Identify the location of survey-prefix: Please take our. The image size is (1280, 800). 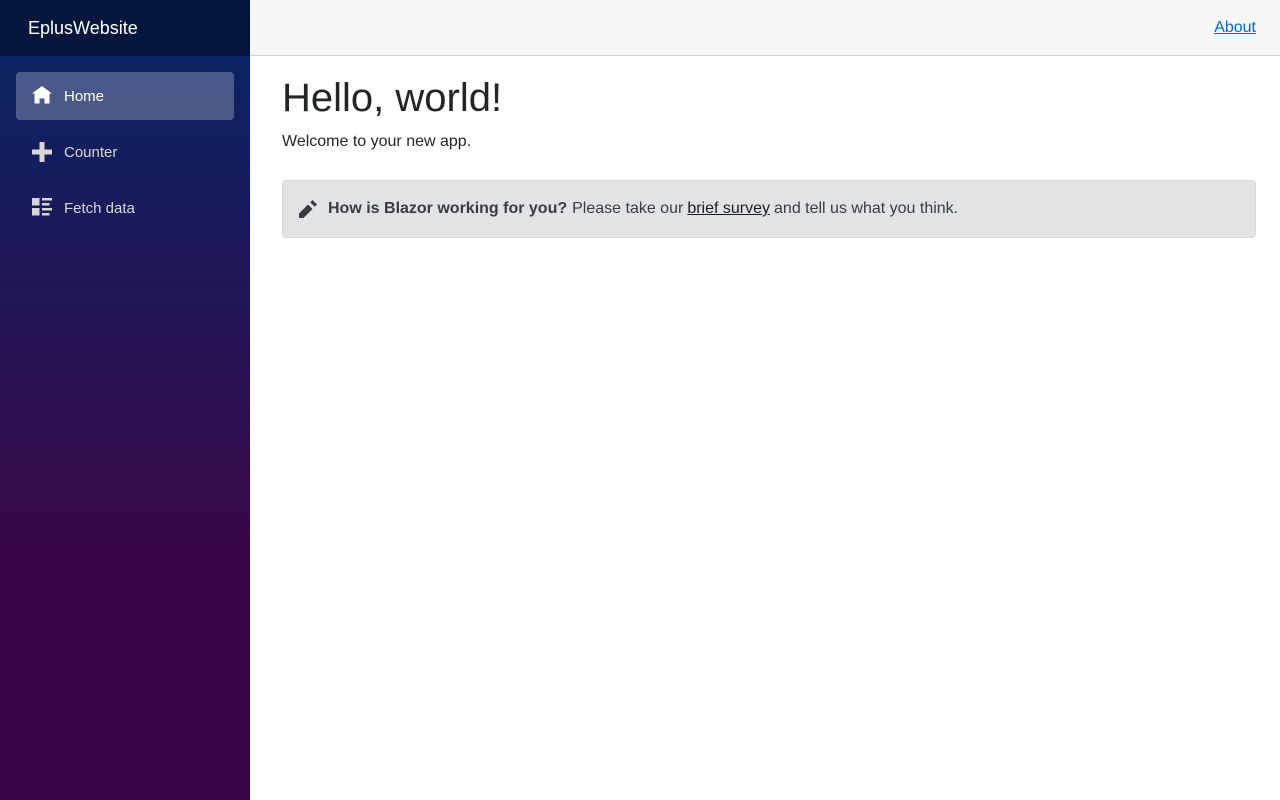
(628, 208).